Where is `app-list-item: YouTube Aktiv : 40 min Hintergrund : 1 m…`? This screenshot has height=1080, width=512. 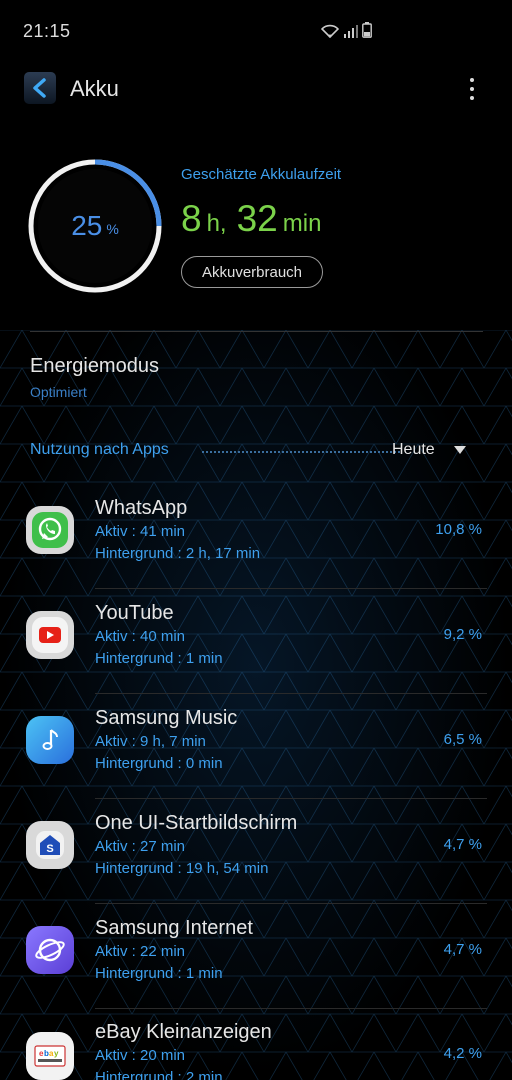 app-list-item: YouTube Aktiv : 40 min Hintergrund : 1 m… is located at coordinates (256, 654).